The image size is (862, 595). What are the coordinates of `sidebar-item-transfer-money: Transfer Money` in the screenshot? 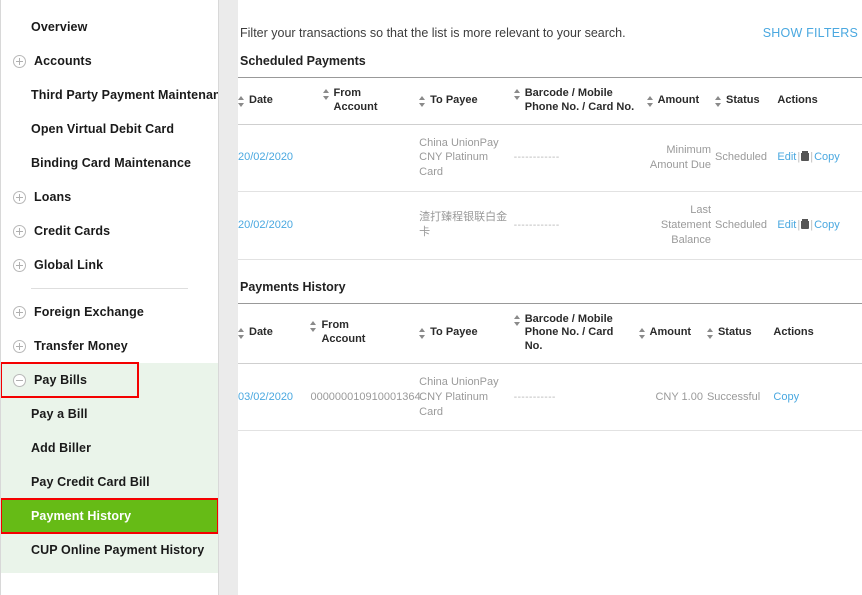 It's located at (109, 346).